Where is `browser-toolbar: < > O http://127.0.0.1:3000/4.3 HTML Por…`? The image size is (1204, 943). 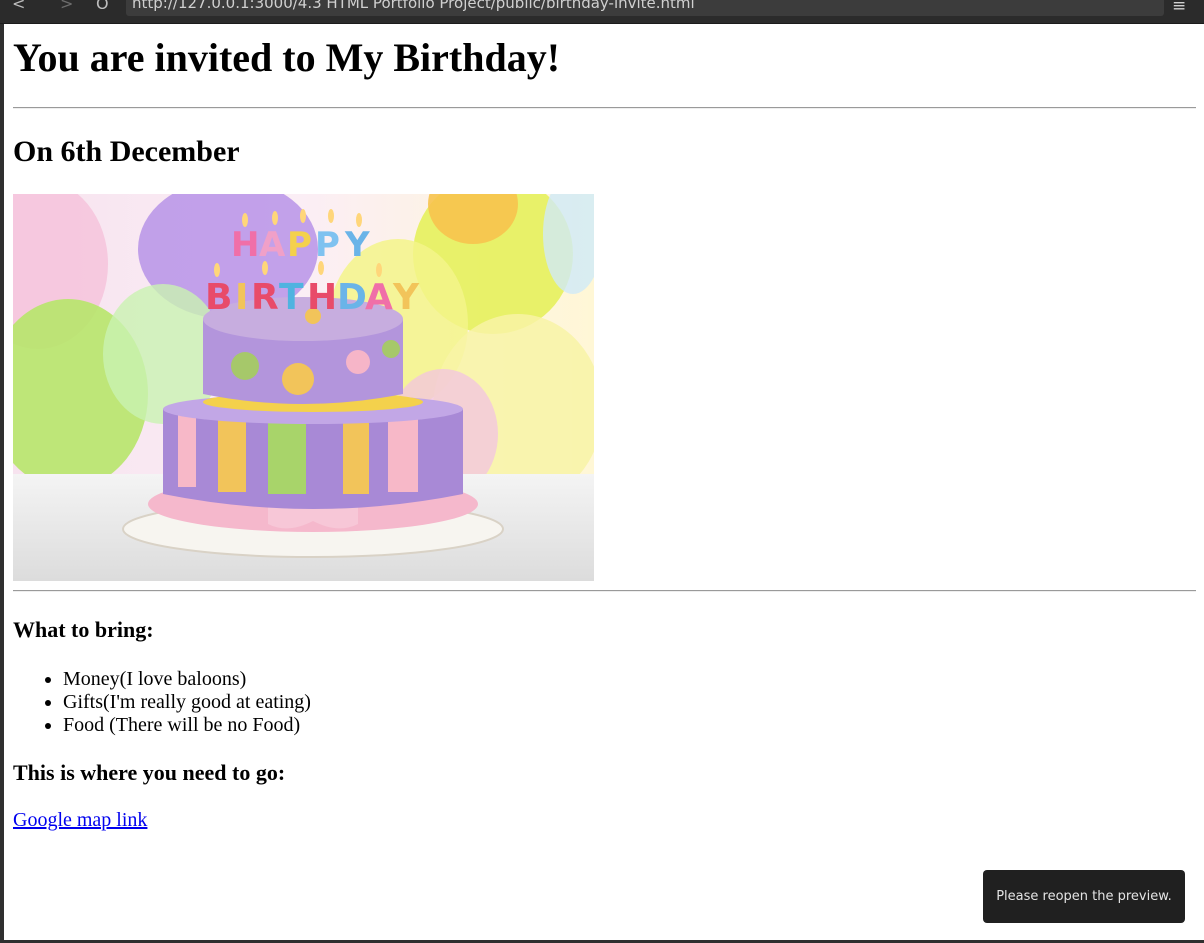
browser-toolbar: < > O http://127.0.0.1:3000/4.3 HTML Por… is located at coordinates (602, 12).